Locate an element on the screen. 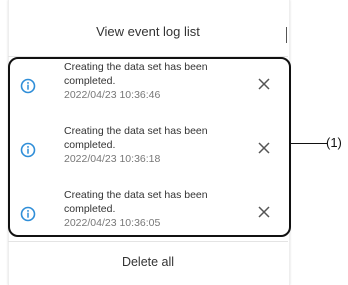  delete-all-label: Delete all is located at coordinates (148, 262).